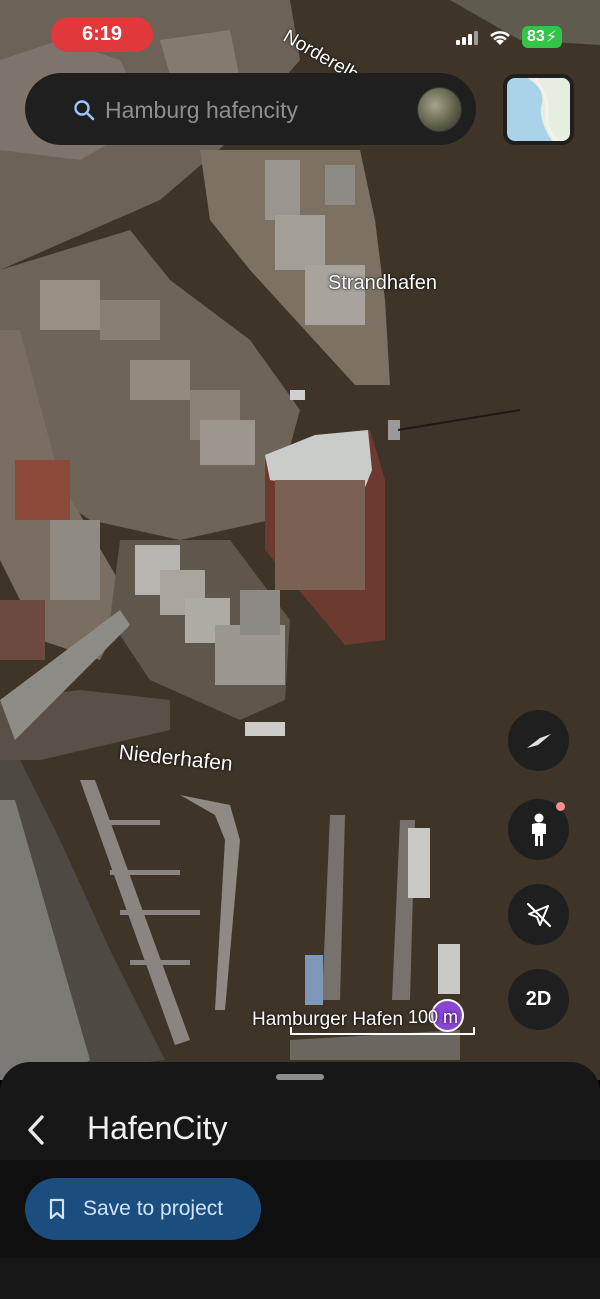 The image size is (600, 1299). Describe the element at coordinates (382, 283) in the screenshot. I see `map-label-strandhafen: Strandhafen` at that location.